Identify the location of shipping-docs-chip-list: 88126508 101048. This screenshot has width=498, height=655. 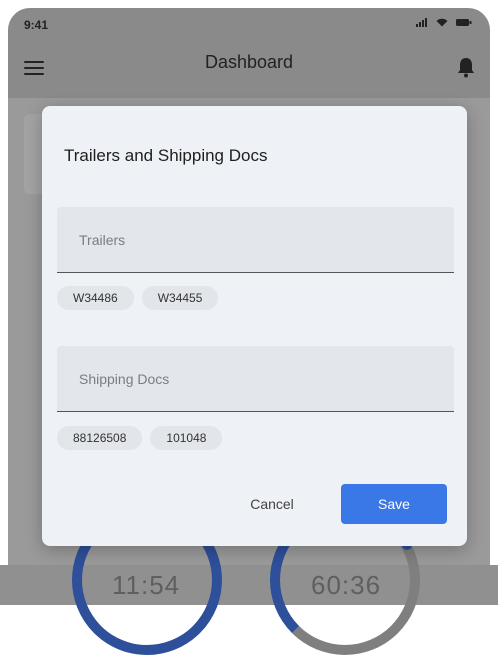
(140, 438).